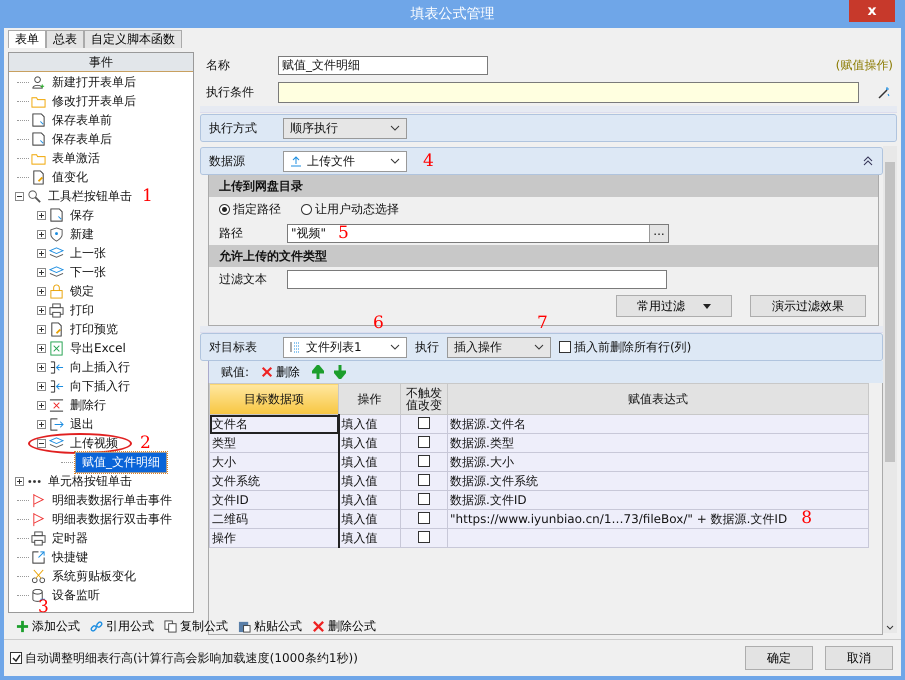 The image size is (905, 680). Describe the element at coordinates (100, 386) in the screenshot. I see `tree-item: 向下插入行` at that location.